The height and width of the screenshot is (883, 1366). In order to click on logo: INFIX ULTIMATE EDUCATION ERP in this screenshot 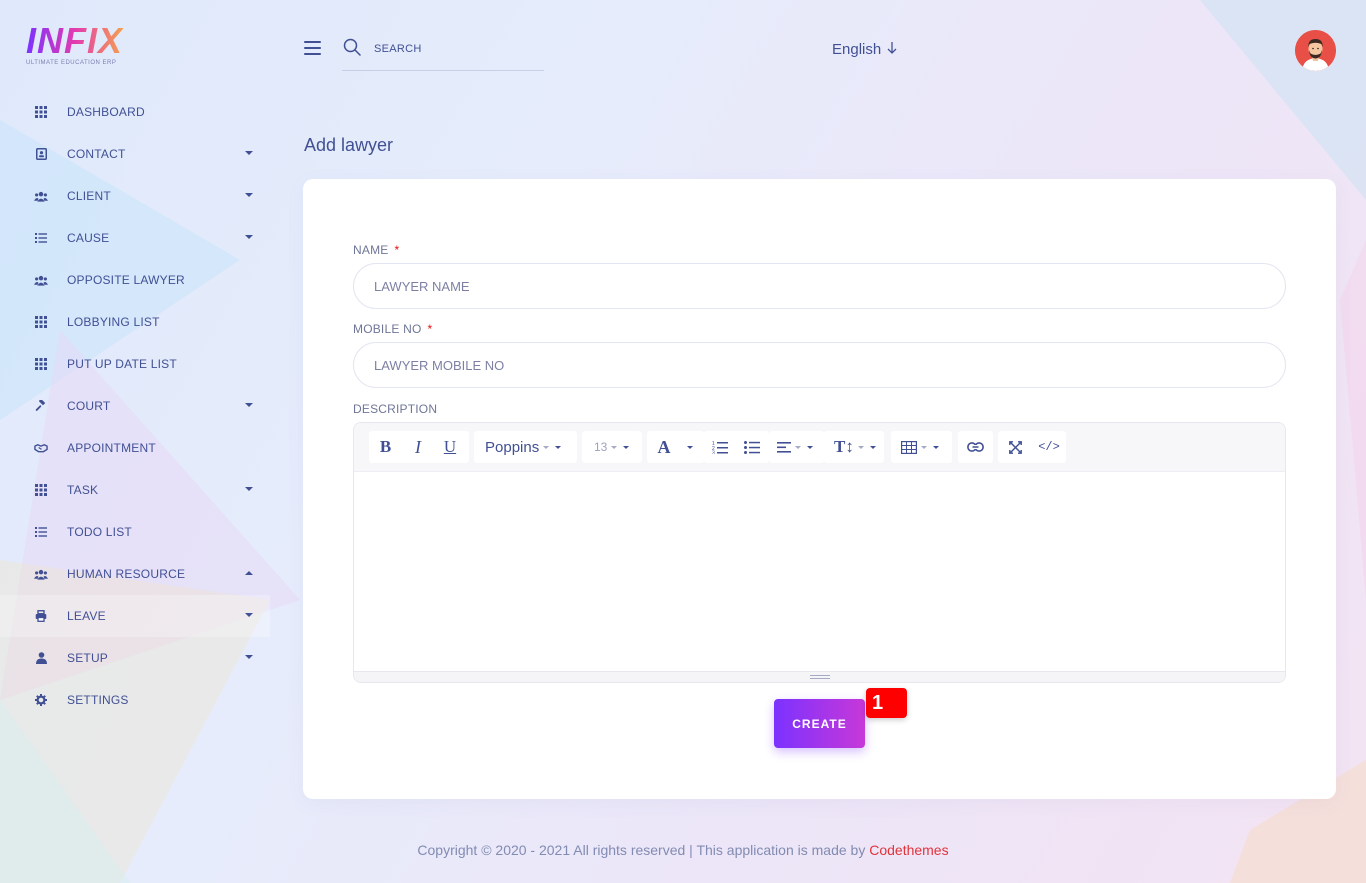, I will do `click(75, 43)`.